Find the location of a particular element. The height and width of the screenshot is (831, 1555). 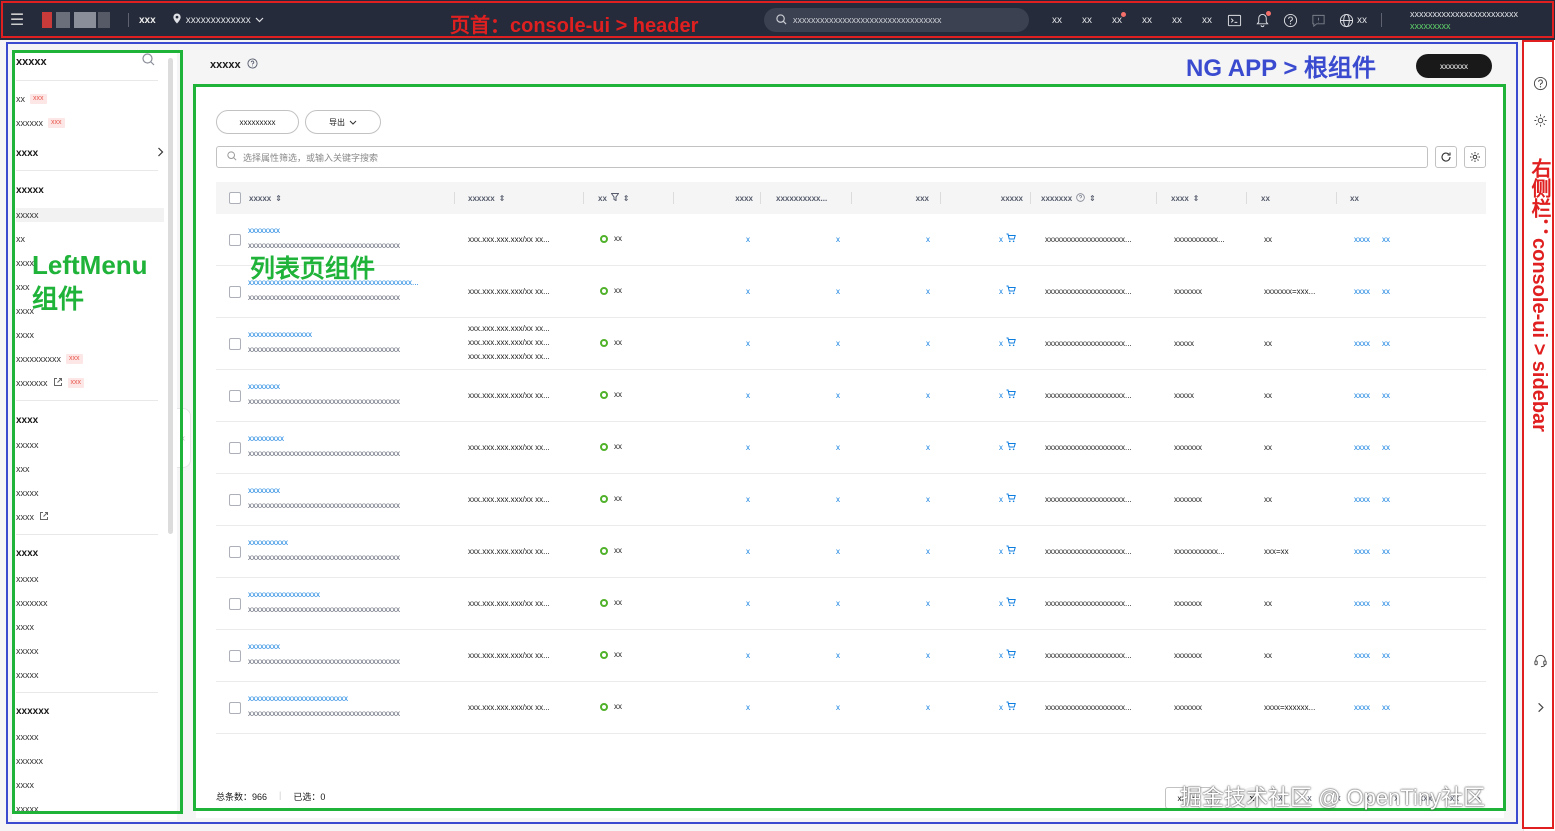

menu-item: xxxxxx xxx is located at coordinates (40, 123).